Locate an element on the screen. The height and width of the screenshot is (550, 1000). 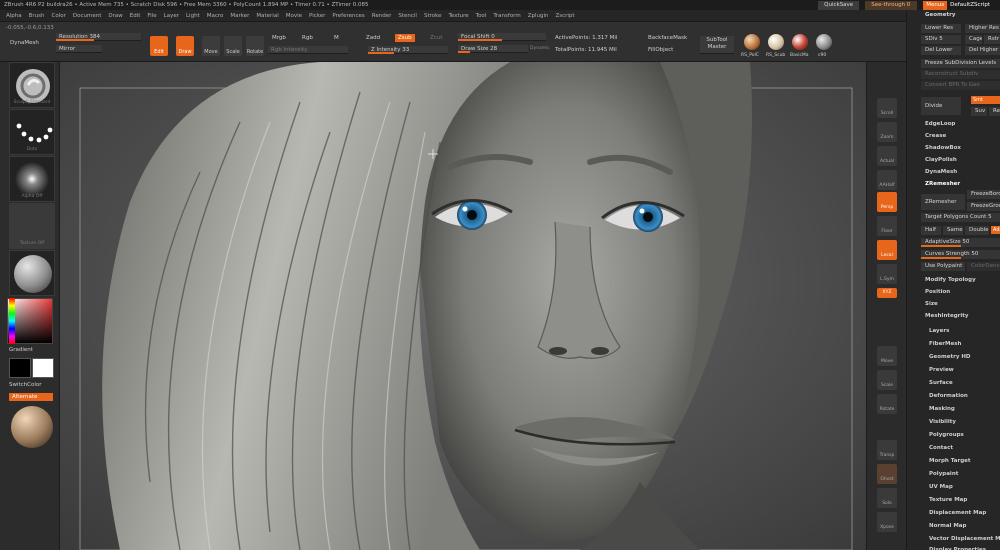
dynamesh-shelf-button: DynaMesh is located at coordinates (24, 43).